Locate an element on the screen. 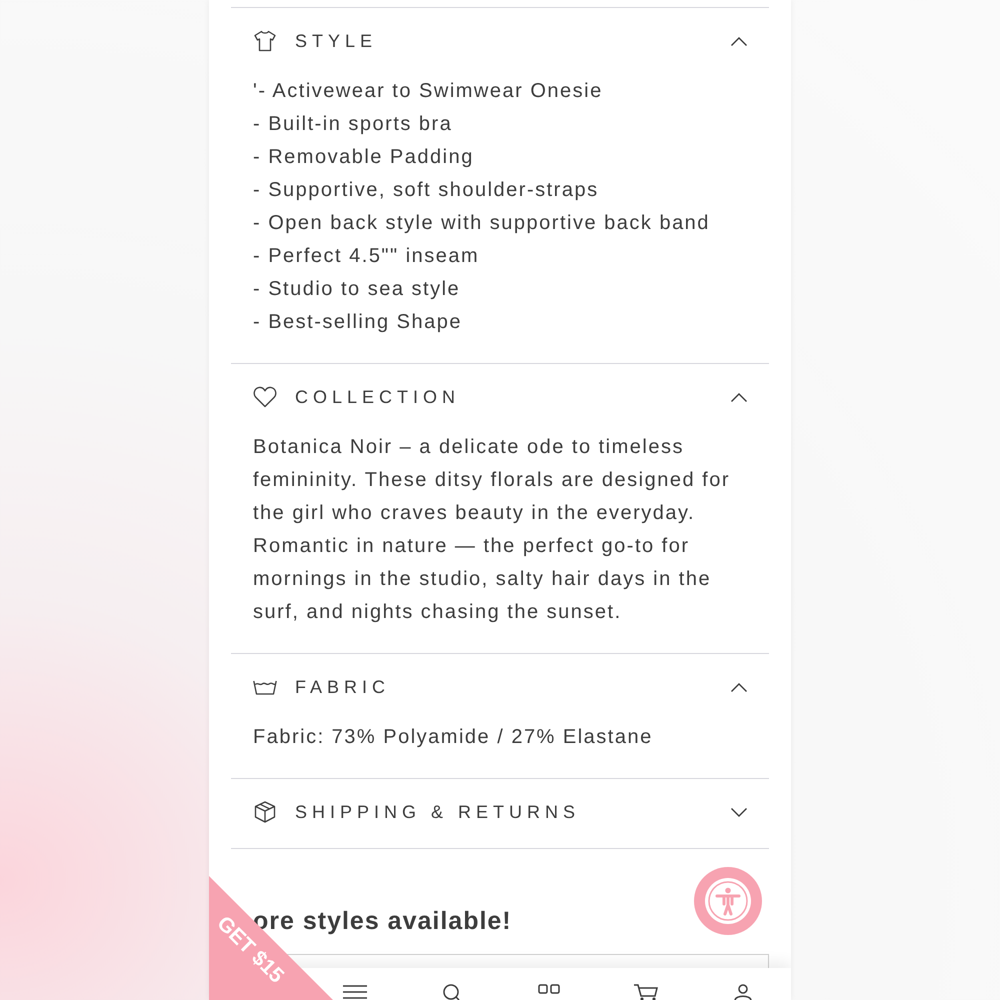 The image size is (1000, 1000). box-icon is located at coordinates (265, 812).